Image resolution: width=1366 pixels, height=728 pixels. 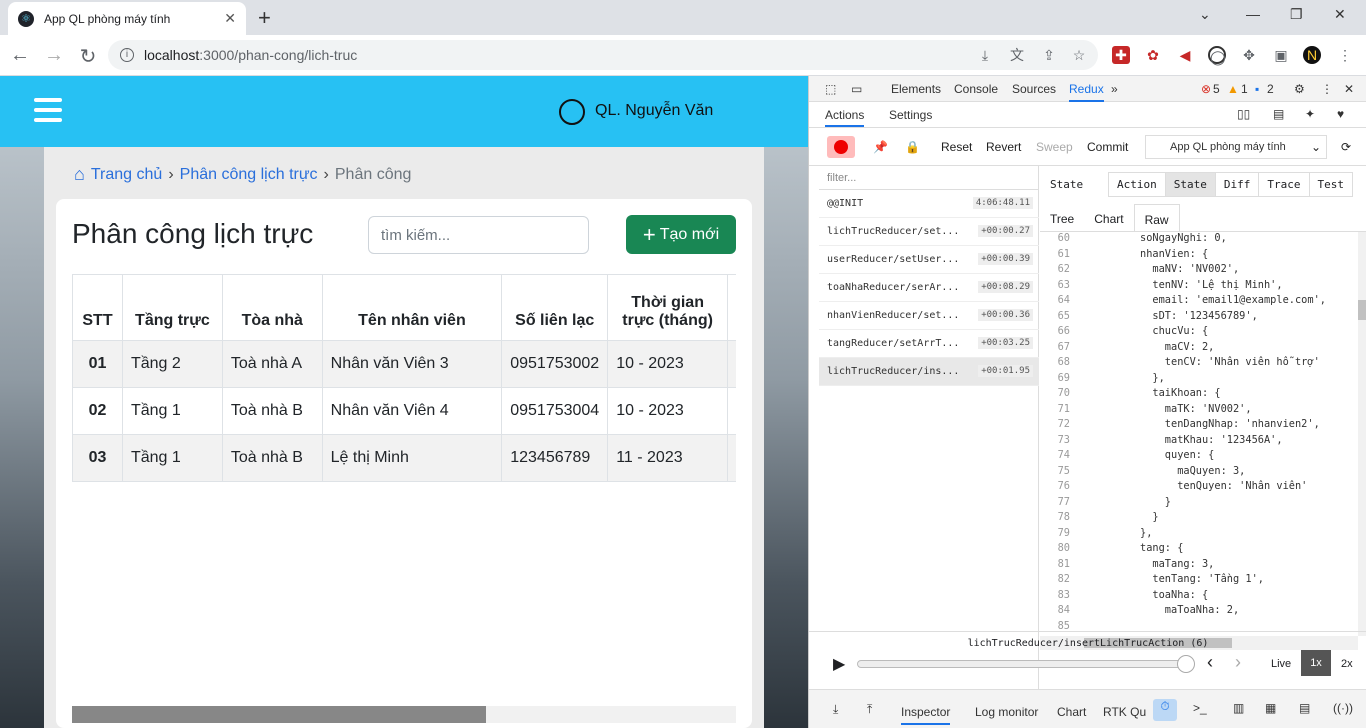 What do you see at coordinates (1296, 14) in the screenshot?
I see `maximize-icon: ❐` at bounding box center [1296, 14].